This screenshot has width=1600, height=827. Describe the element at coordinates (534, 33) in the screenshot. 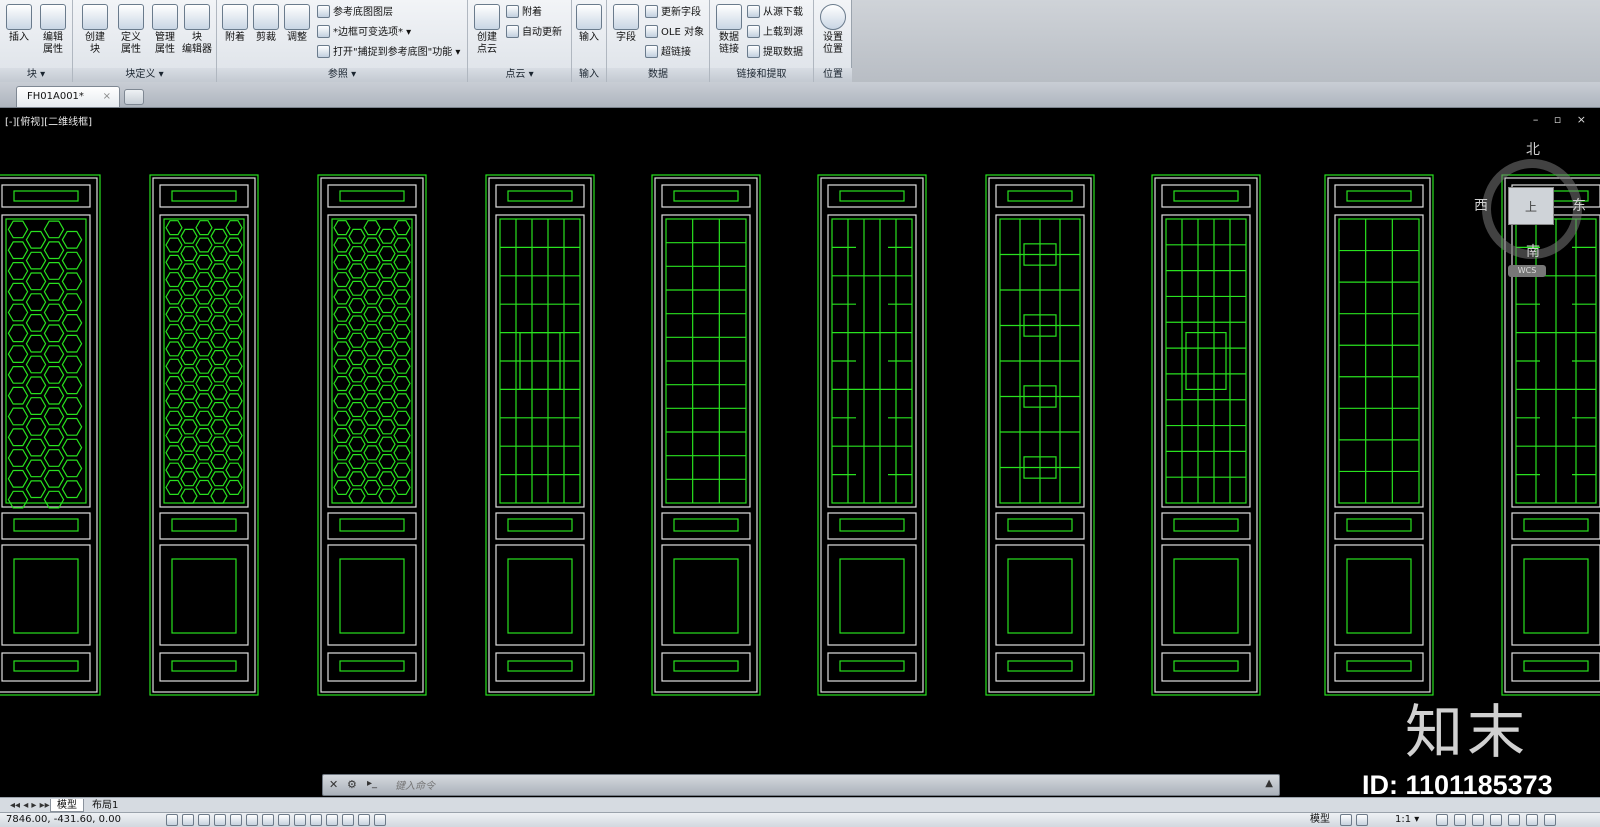

I see `auto-update-button: 自动更新` at that location.